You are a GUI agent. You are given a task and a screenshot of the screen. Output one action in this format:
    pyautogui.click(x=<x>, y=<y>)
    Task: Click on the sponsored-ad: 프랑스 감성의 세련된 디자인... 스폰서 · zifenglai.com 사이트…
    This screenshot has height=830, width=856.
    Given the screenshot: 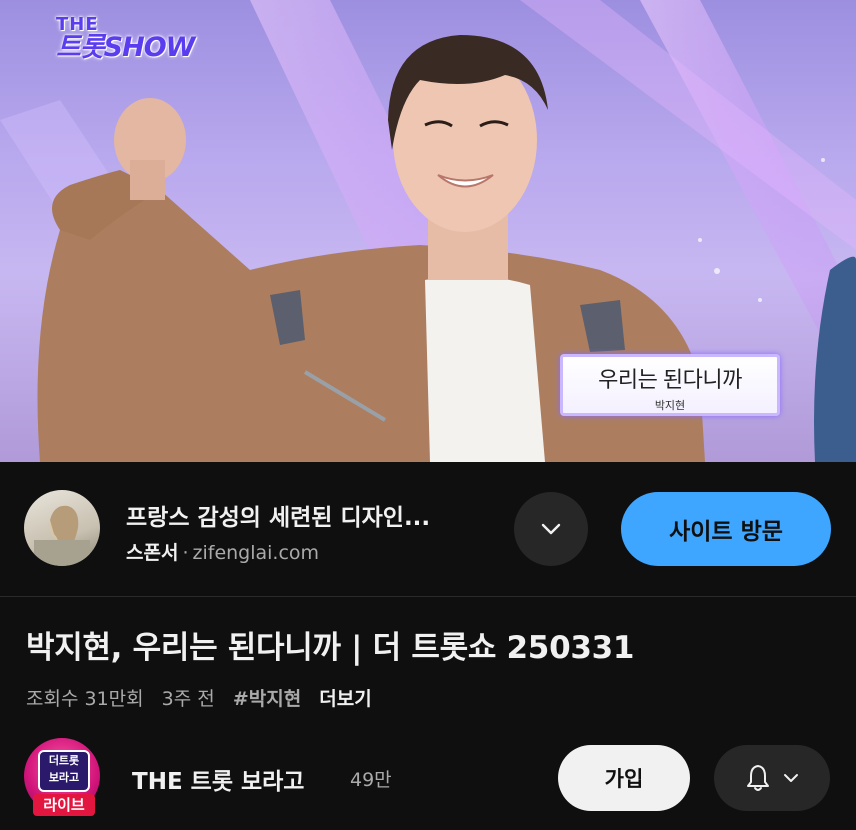 What is the action you would take?
    pyautogui.click(x=428, y=536)
    